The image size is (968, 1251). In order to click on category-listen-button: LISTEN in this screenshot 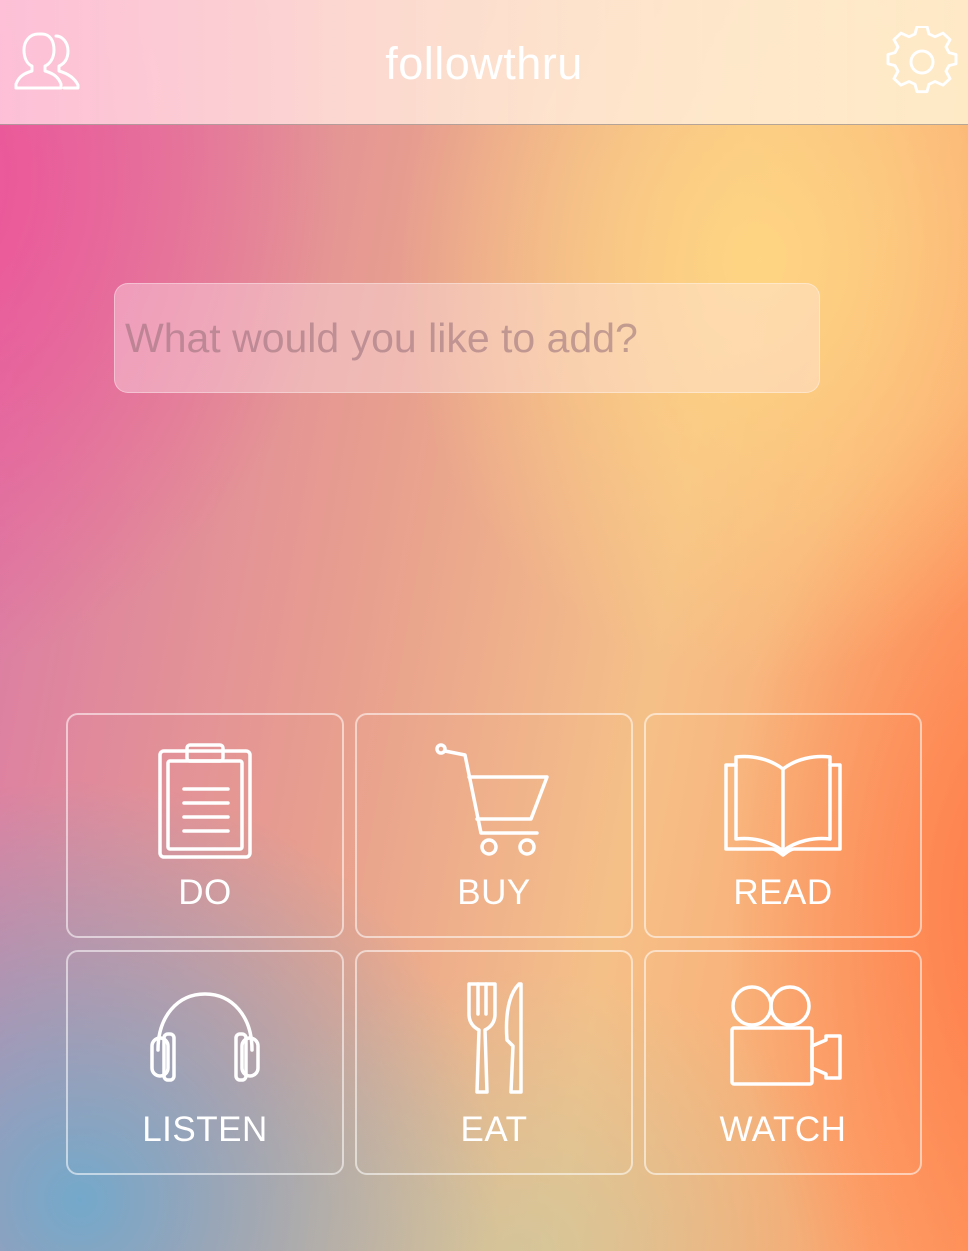, I will do `click(205, 1062)`.